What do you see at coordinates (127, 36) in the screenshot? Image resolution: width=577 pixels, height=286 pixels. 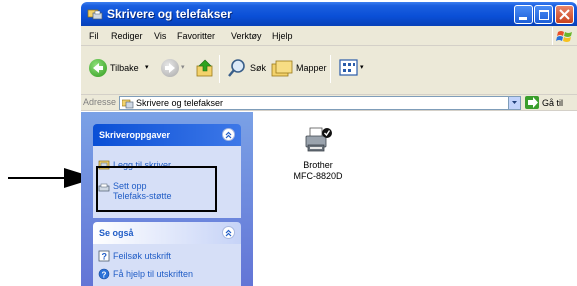 I see `menu-edit: Rediger` at bounding box center [127, 36].